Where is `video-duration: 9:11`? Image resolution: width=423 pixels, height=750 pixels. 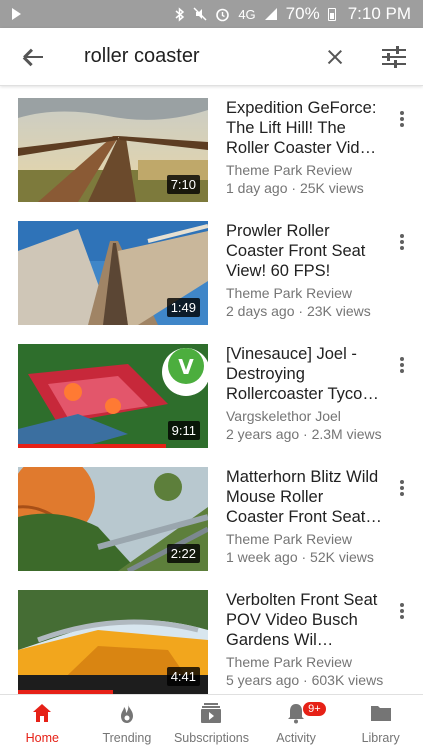
video-duration: 9:11 is located at coordinates (183, 430).